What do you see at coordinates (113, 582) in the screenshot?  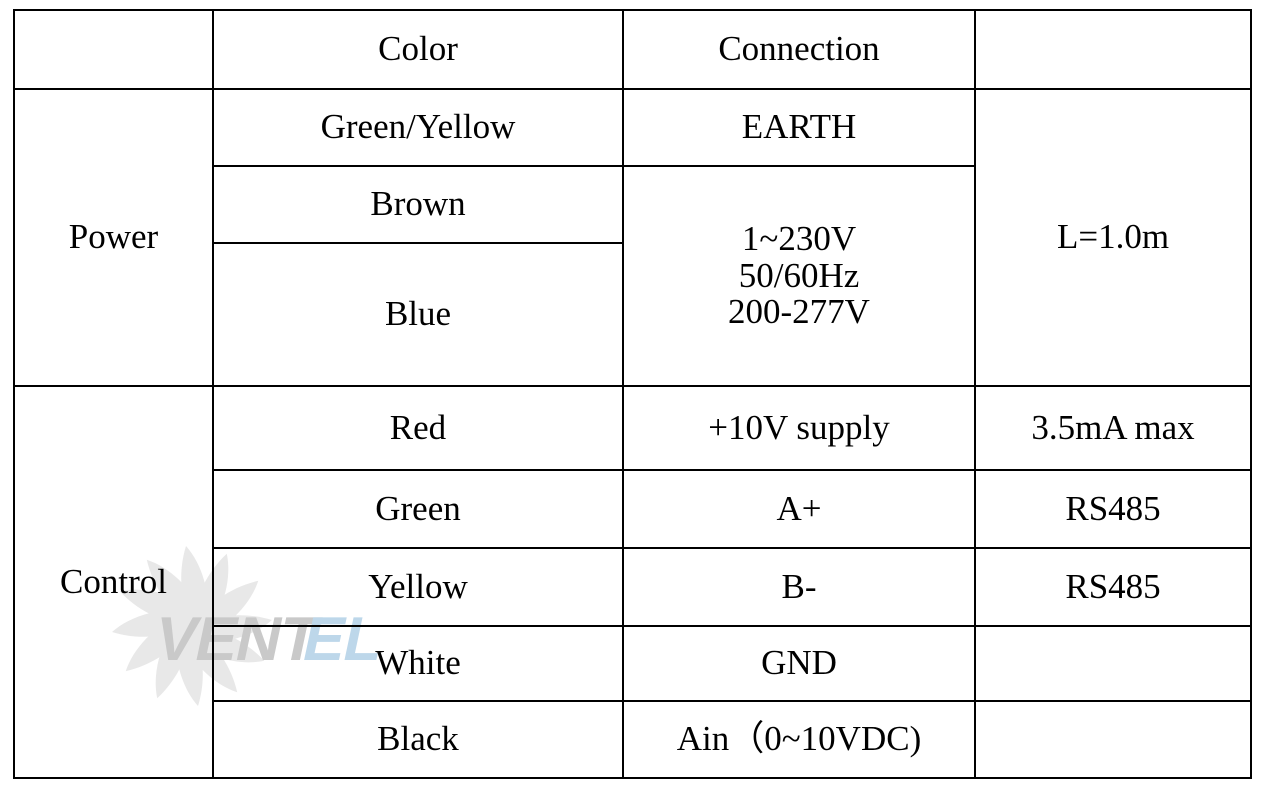 I see `group-label-control: Control` at bounding box center [113, 582].